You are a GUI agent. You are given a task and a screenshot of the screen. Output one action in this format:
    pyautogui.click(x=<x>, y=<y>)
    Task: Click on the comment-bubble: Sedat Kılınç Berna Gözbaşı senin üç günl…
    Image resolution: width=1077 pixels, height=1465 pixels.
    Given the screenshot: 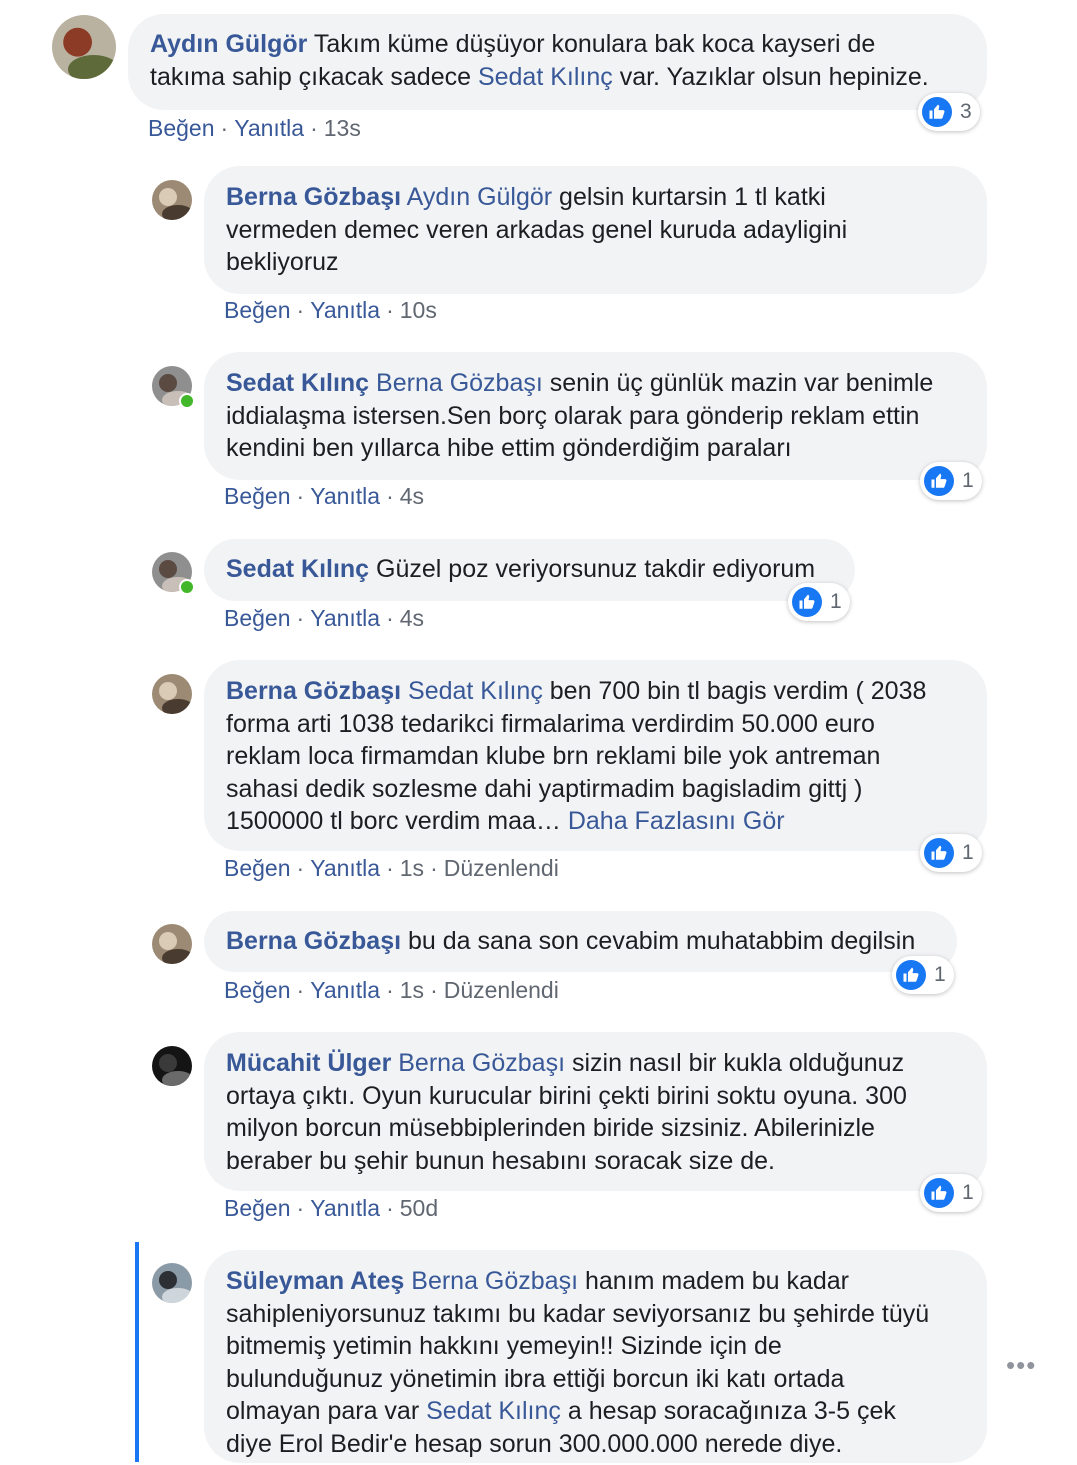 What is the action you would take?
    pyautogui.click(x=595, y=416)
    